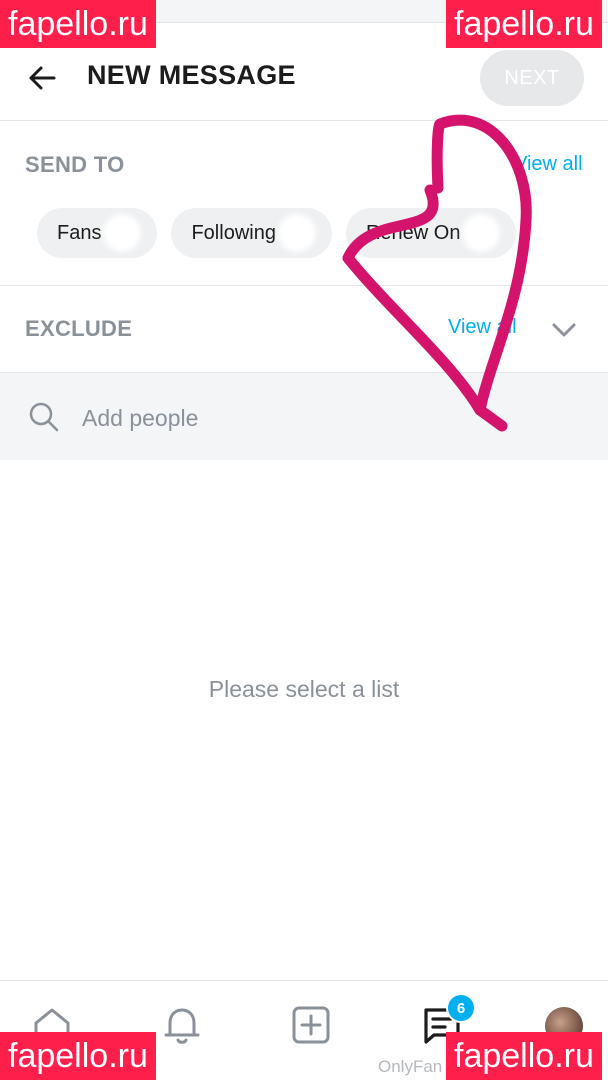 Image resolution: width=608 pixels, height=1081 pixels. Describe the element at coordinates (79, 232) in the screenshot. I see `chip-label: Fans` at that location.